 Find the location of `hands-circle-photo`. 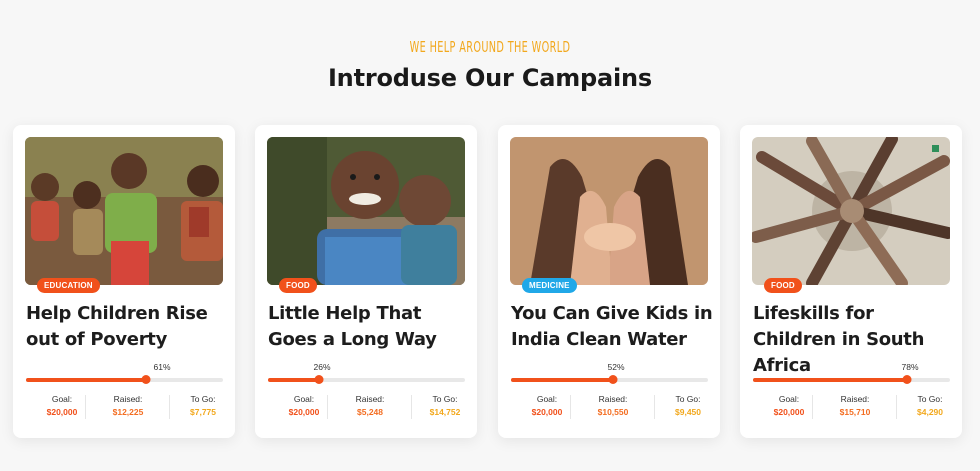

hands-circle-photo is located at coordinates (851, 211).